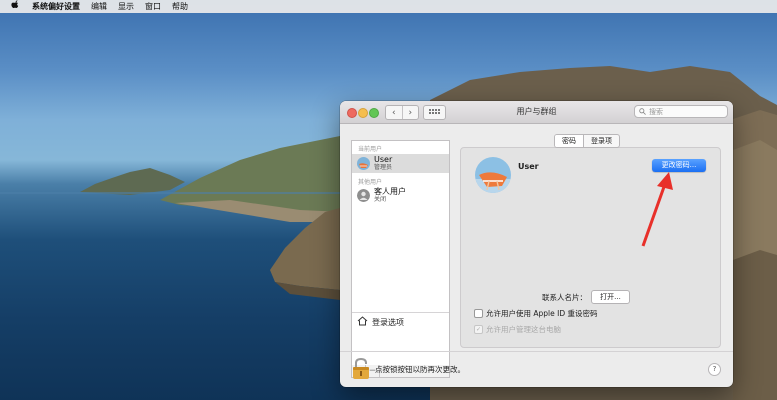 This screenshot has height=400, width=777. What do you see at coordinates (601, 141) in the screenshot?
I see `tab-login-items: 登录项` at bounding box center [601, 141].